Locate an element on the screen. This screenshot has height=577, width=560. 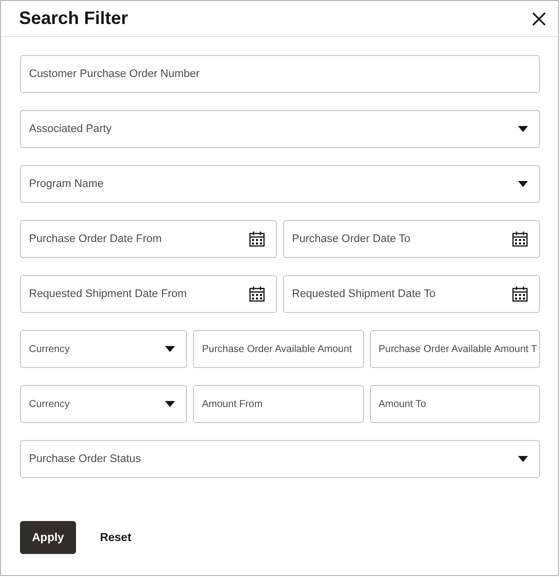
input-field: Purchase Order Available Amount T is located at coordinates (455, 349).